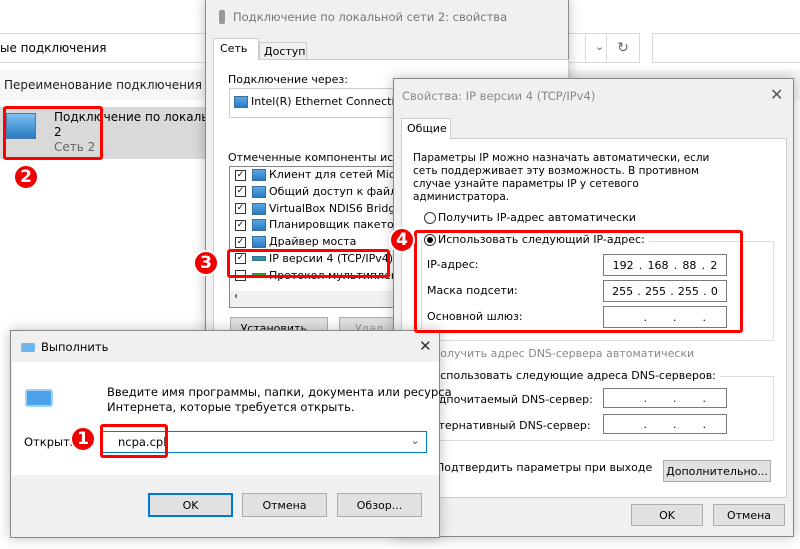  What do you see at coordinates (321, 157) in the screenshot?
I see `components-label: Отмеченные компоненты испол` at bounding box center [321, 157].